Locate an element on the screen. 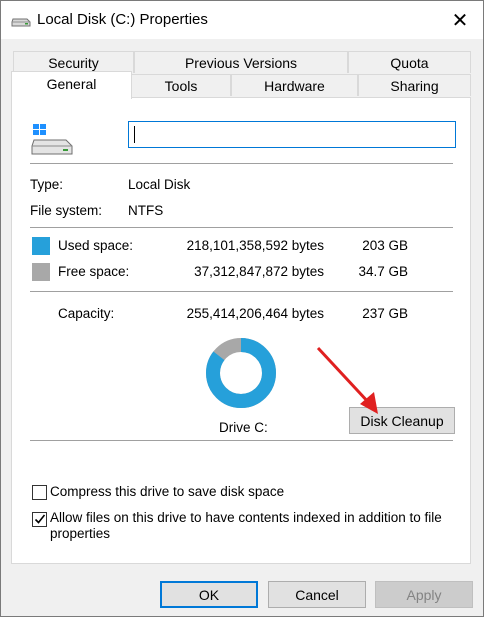  compress-label: Compress this drive to save disk space is located at coordinates (167, 491).